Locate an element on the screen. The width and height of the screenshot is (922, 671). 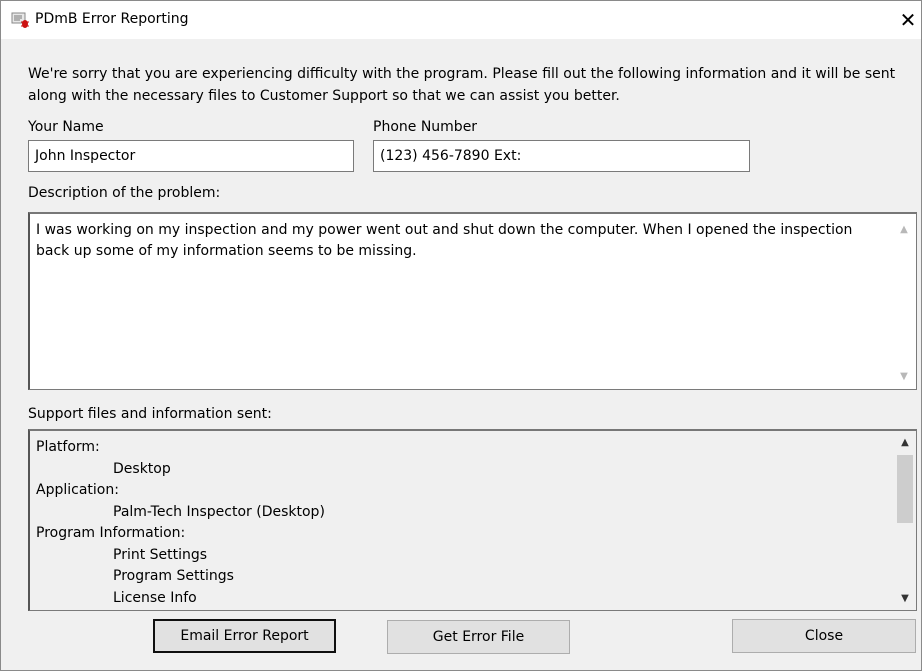
scrollbar-thumb is located at coordinates (905, 489).